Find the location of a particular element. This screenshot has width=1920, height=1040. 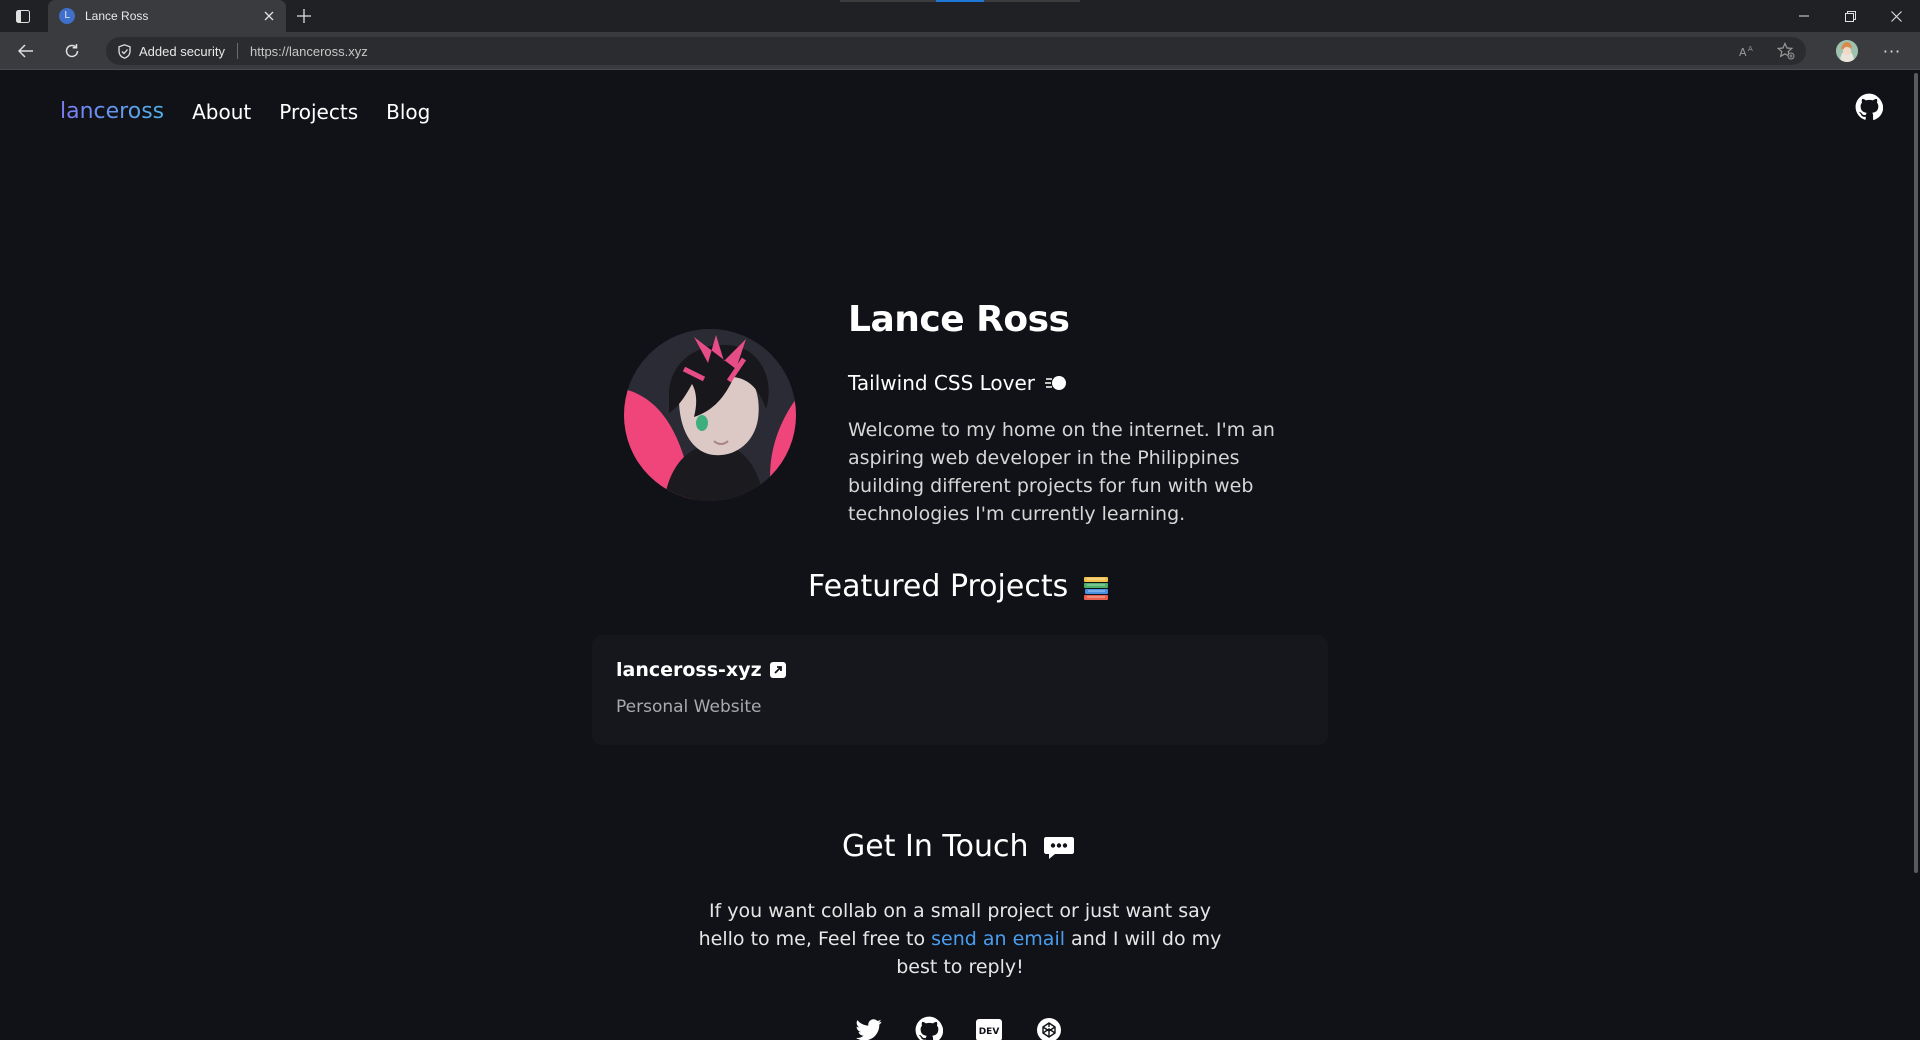

back-icon is located at coordinates (26, 51).